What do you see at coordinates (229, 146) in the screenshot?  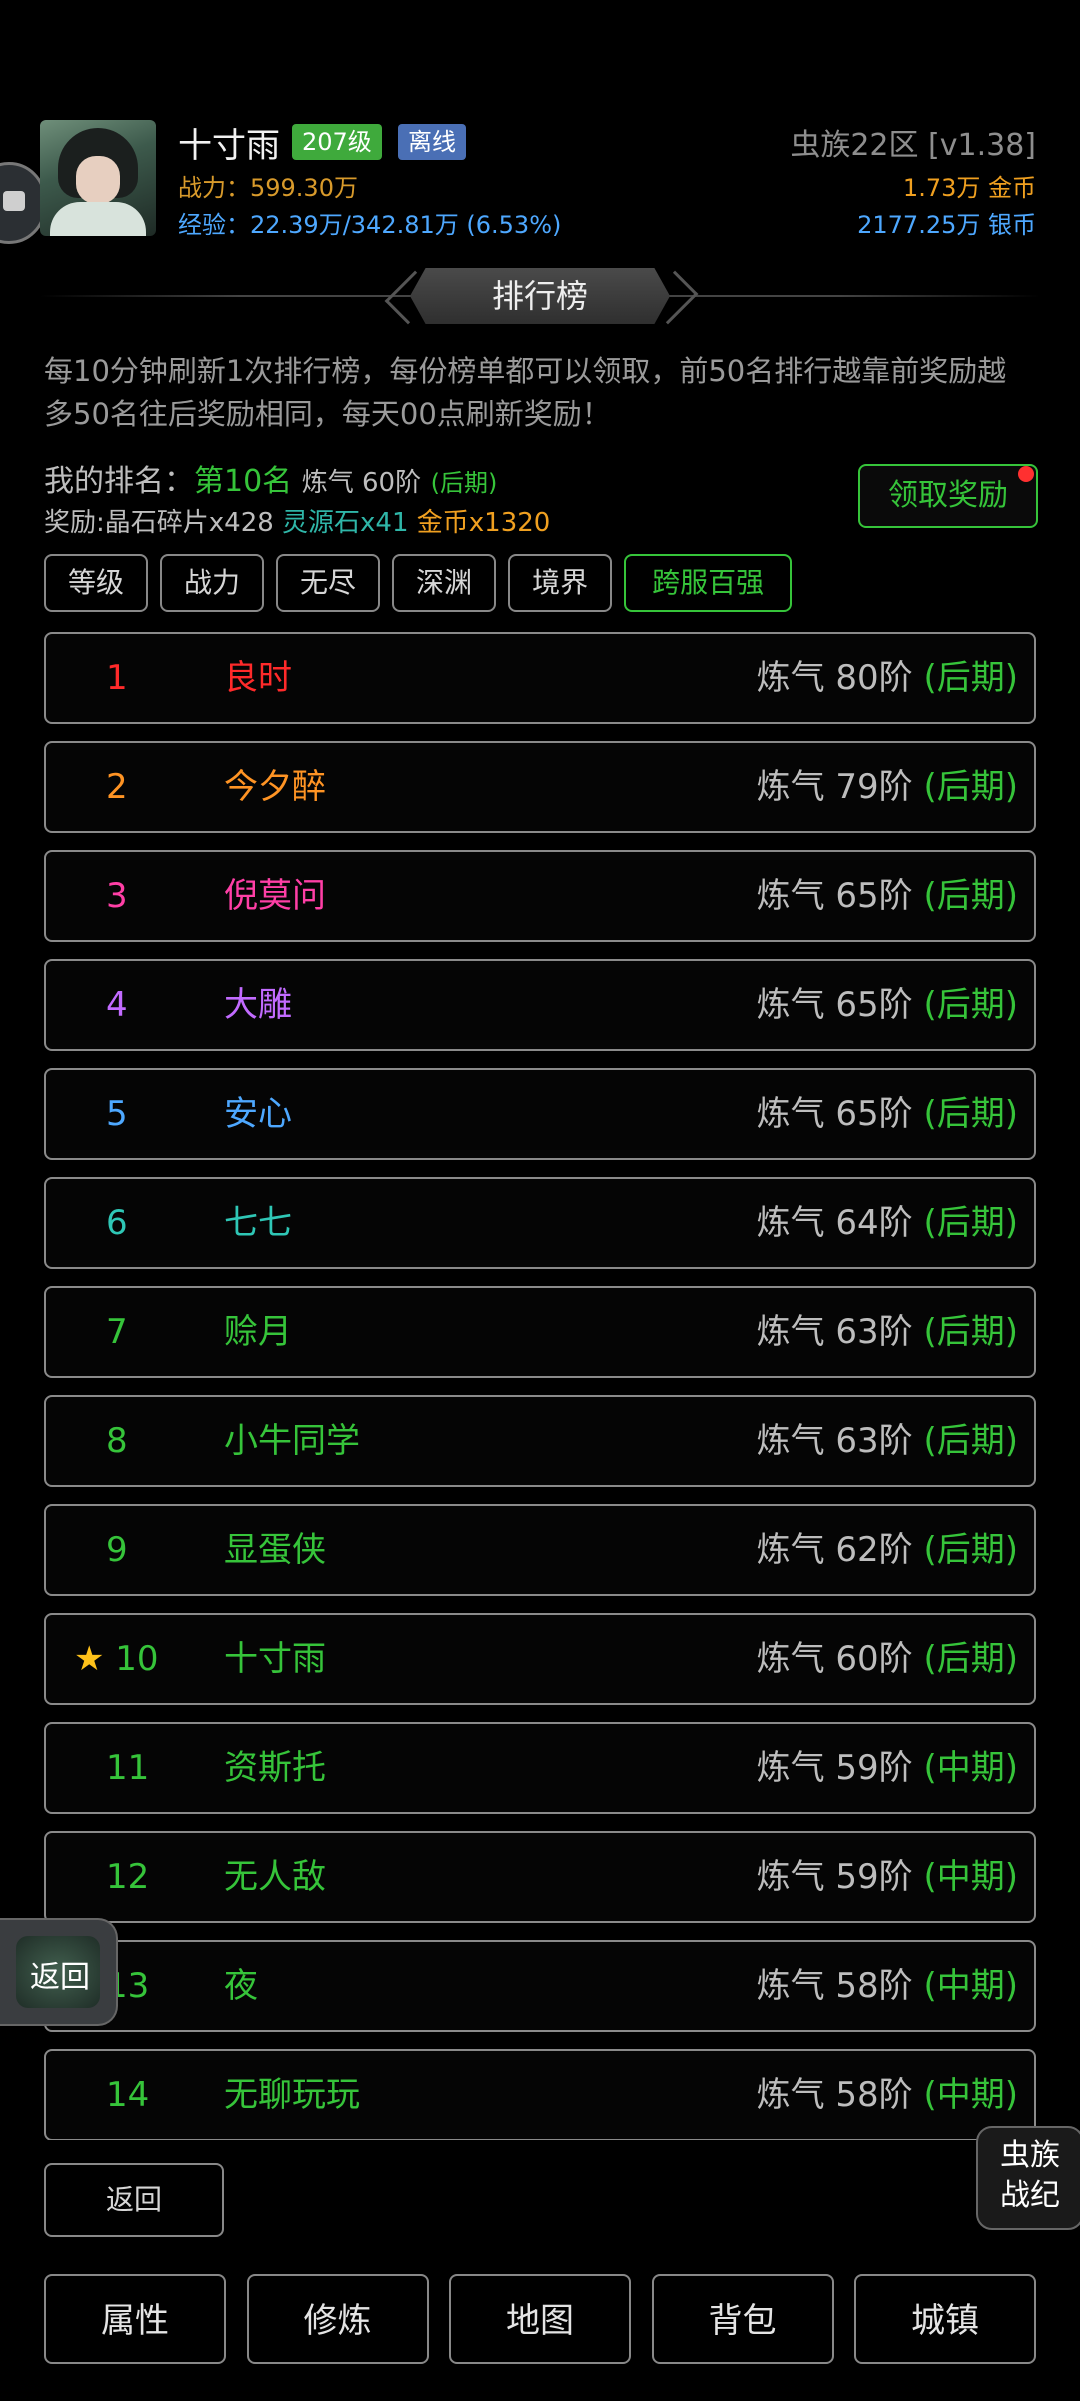 I see `player-name: 十寸雨` at bounding box center [229, 146].